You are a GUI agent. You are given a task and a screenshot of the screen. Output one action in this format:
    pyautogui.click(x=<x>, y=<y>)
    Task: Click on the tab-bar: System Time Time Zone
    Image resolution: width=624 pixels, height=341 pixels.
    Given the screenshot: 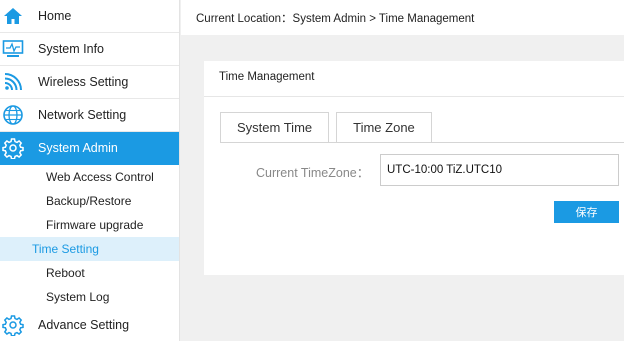 What is the action you would take?
    pyautogui.click(x=329, y=127)
    